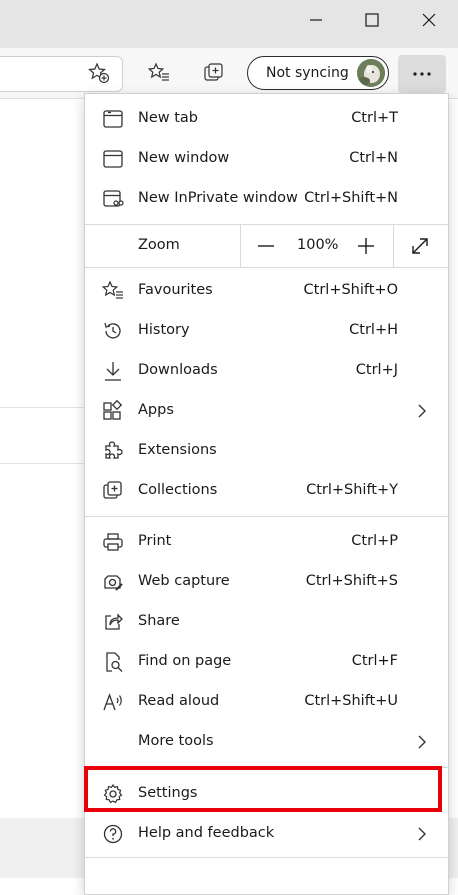 The width and height of the screenshot is (458, 895). I want to click on menu-item-apps: Apps, so click(266, 411).